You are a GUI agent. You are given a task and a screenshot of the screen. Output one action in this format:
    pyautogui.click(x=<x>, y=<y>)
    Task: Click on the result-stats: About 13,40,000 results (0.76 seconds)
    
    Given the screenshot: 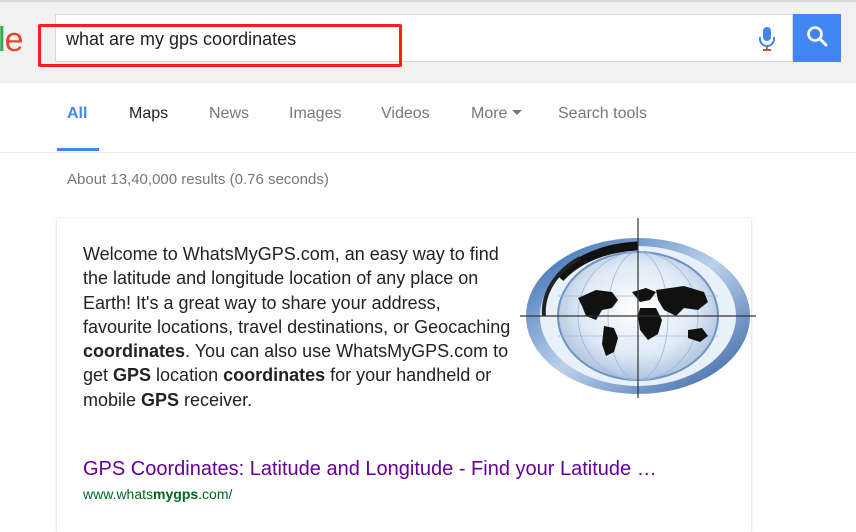 What is the action you would take?
    pyautogui.click(x=198, y=179)
    